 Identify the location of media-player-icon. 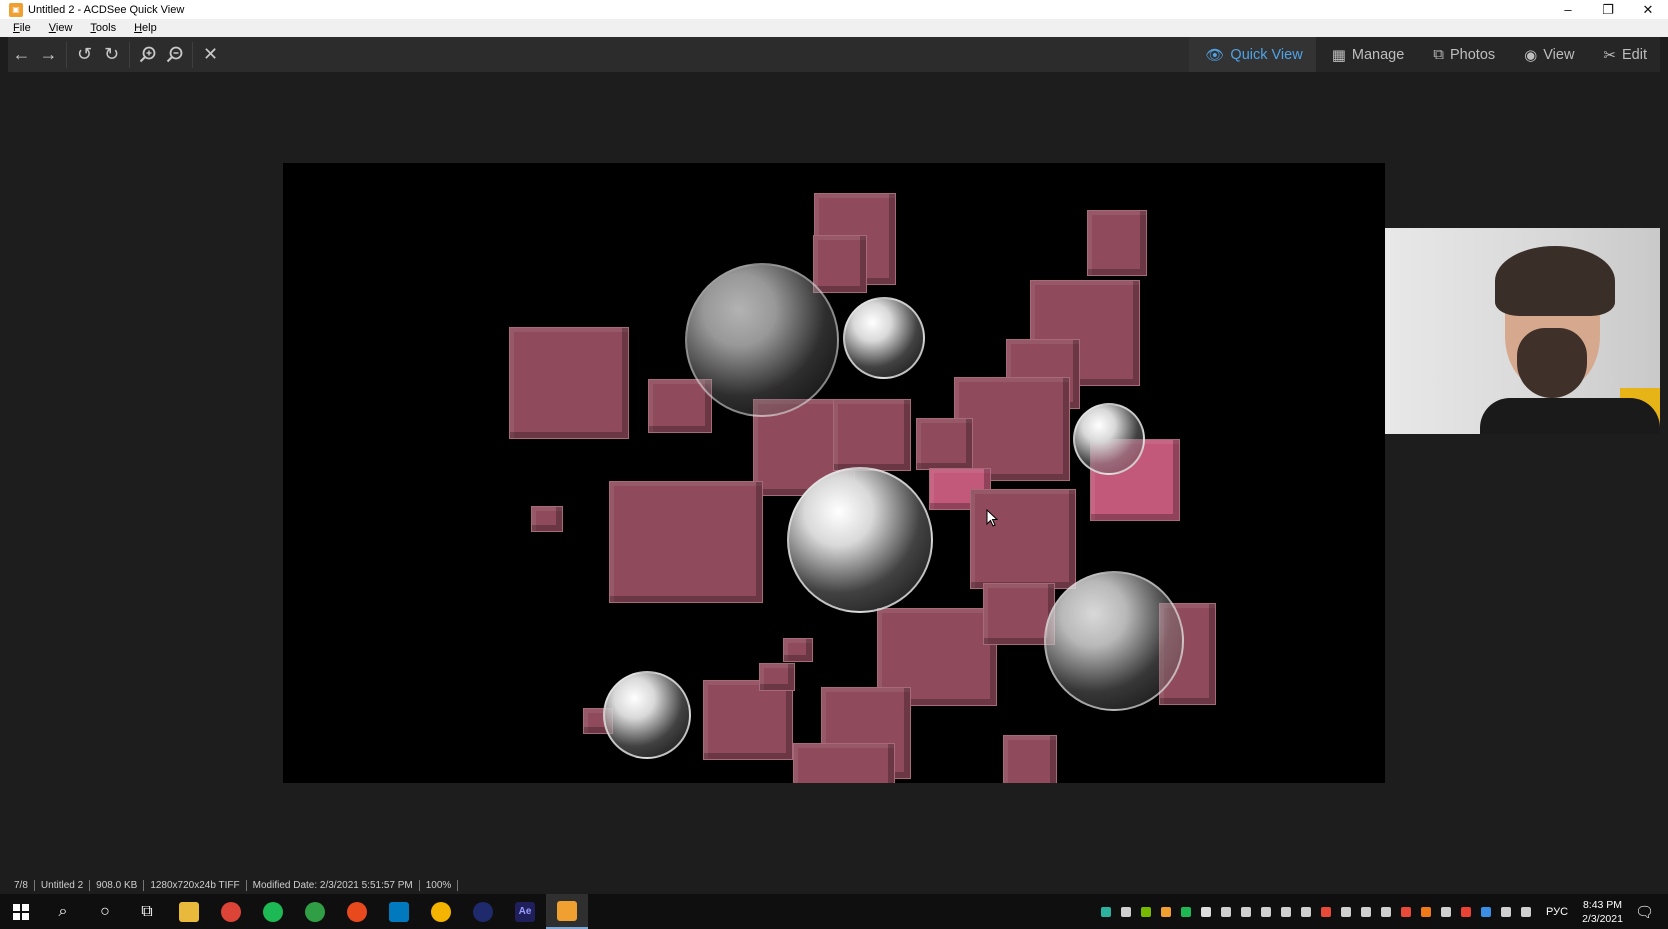
(357, 911).